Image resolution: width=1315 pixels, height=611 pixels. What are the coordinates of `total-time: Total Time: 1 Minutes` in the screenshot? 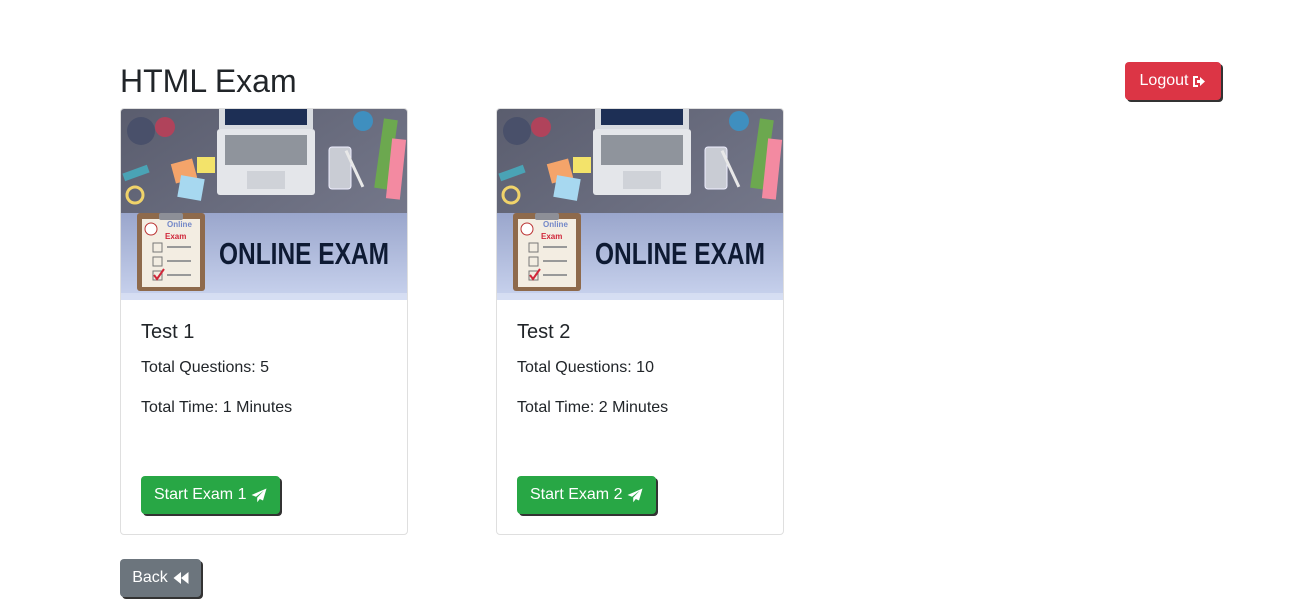 It's located at (217, 407).